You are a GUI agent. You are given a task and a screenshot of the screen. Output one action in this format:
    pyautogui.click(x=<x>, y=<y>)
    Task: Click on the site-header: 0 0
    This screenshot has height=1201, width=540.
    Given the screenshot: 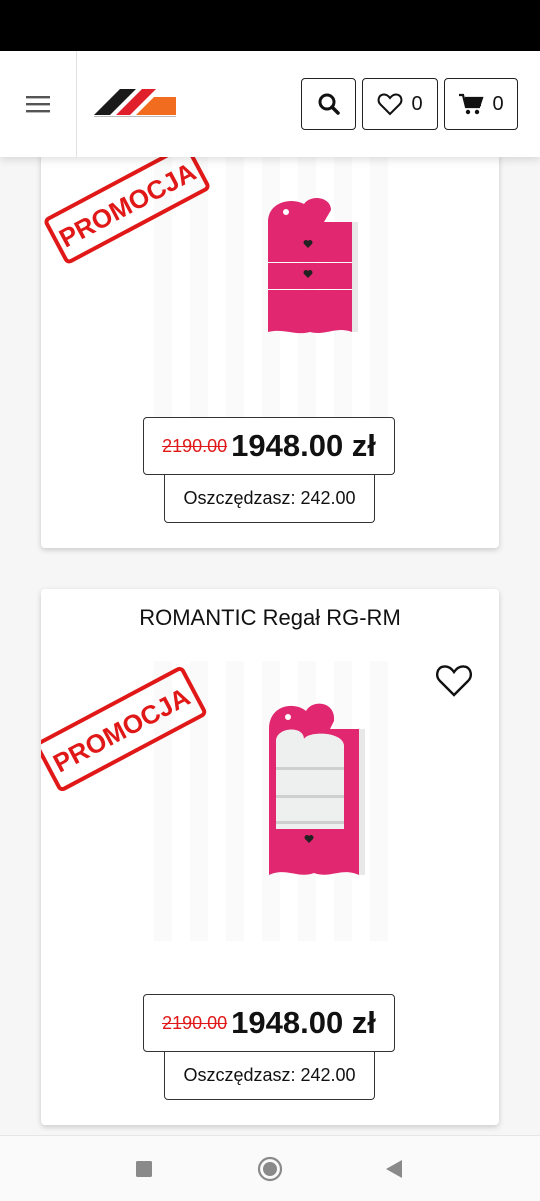 What is the action you would take?
    pyautogui.click(x=270, y=104)
    